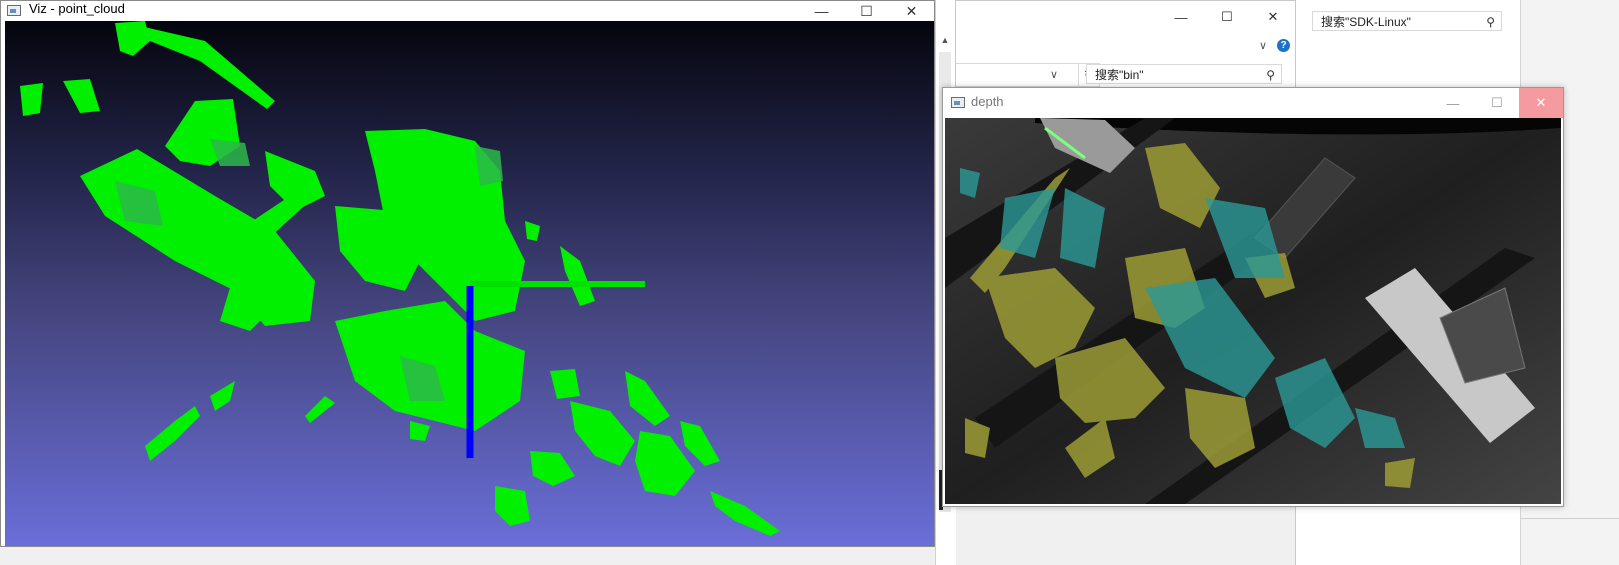  Describe the element at coordinates (1126, 46) in the screenshot. I see `explorer-window-bin: — ☐ ✕ ∨ ? ∨ ↻ 搜索"bin" ⚲` at that location.